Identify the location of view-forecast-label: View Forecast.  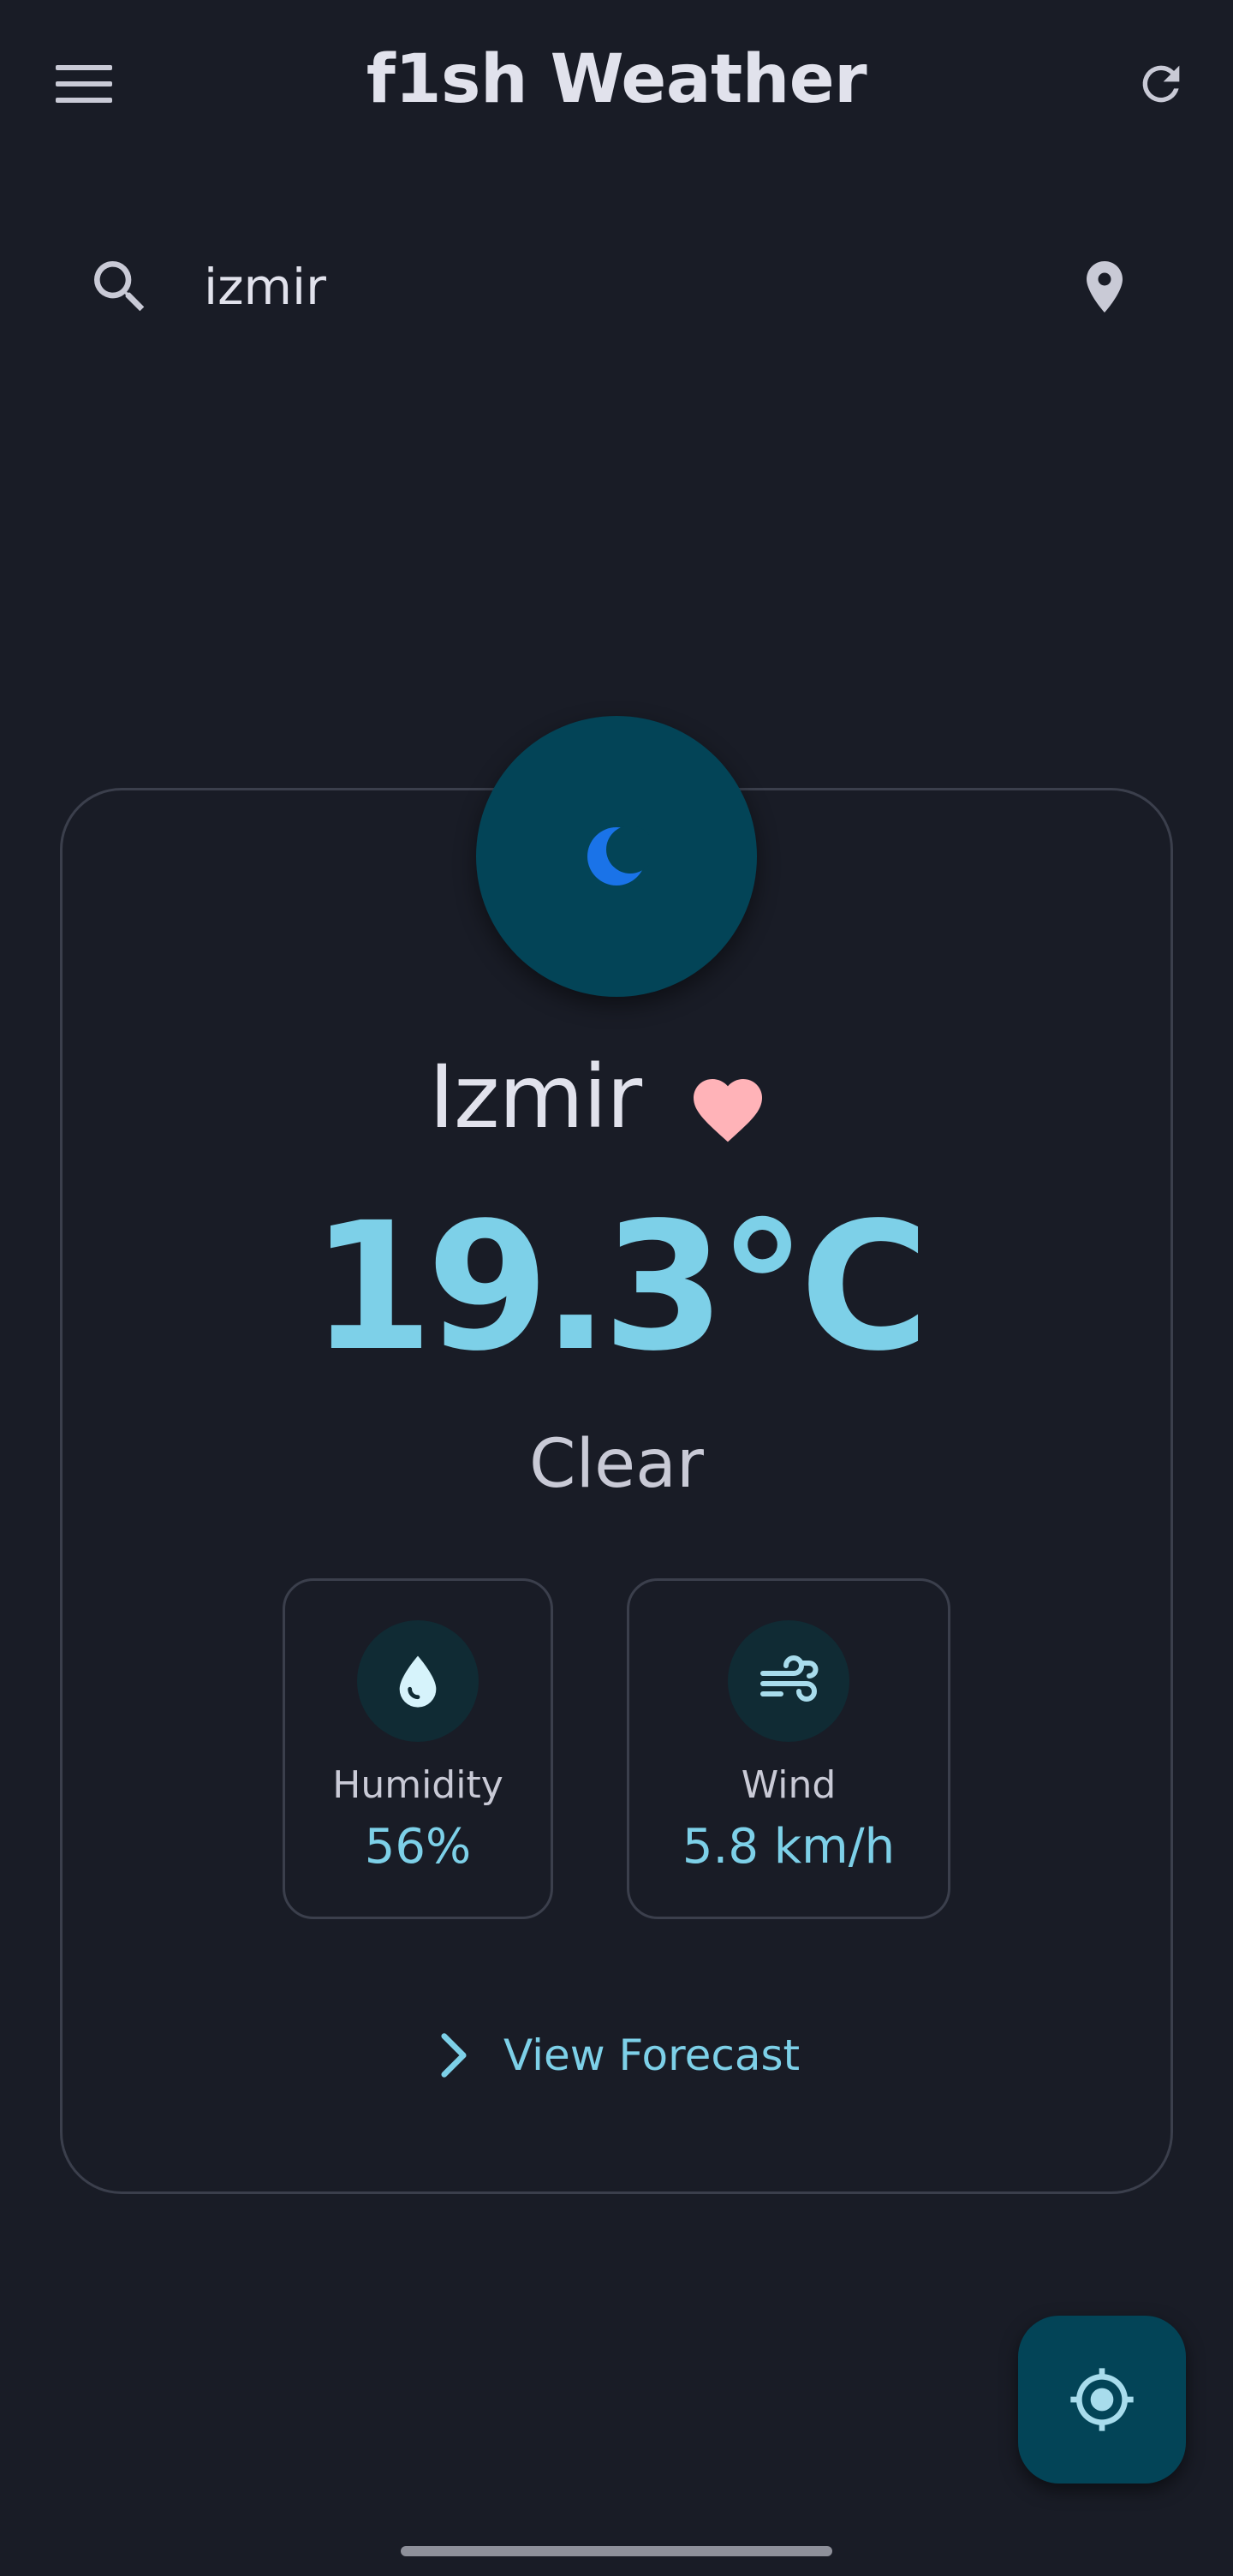
(652, 2055).